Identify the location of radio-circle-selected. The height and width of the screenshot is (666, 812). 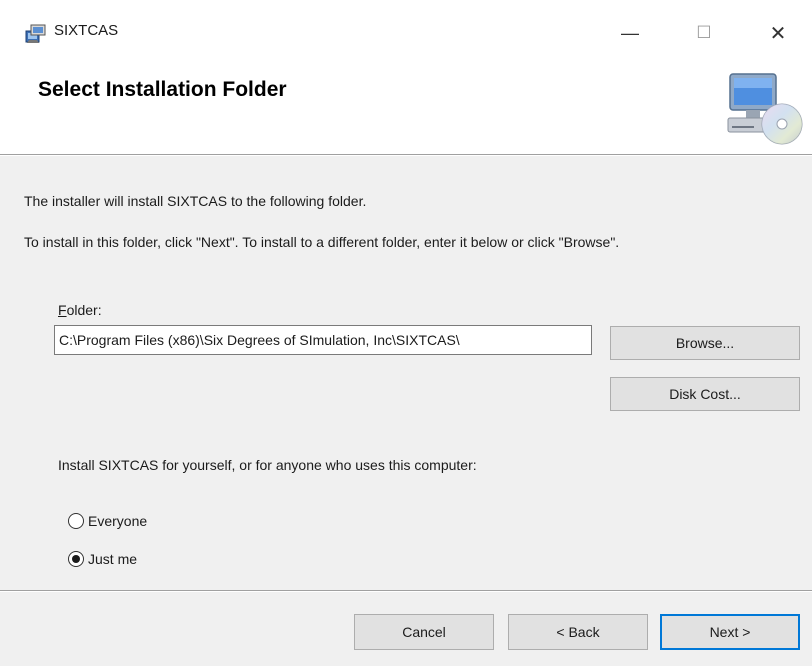
(76, 559).